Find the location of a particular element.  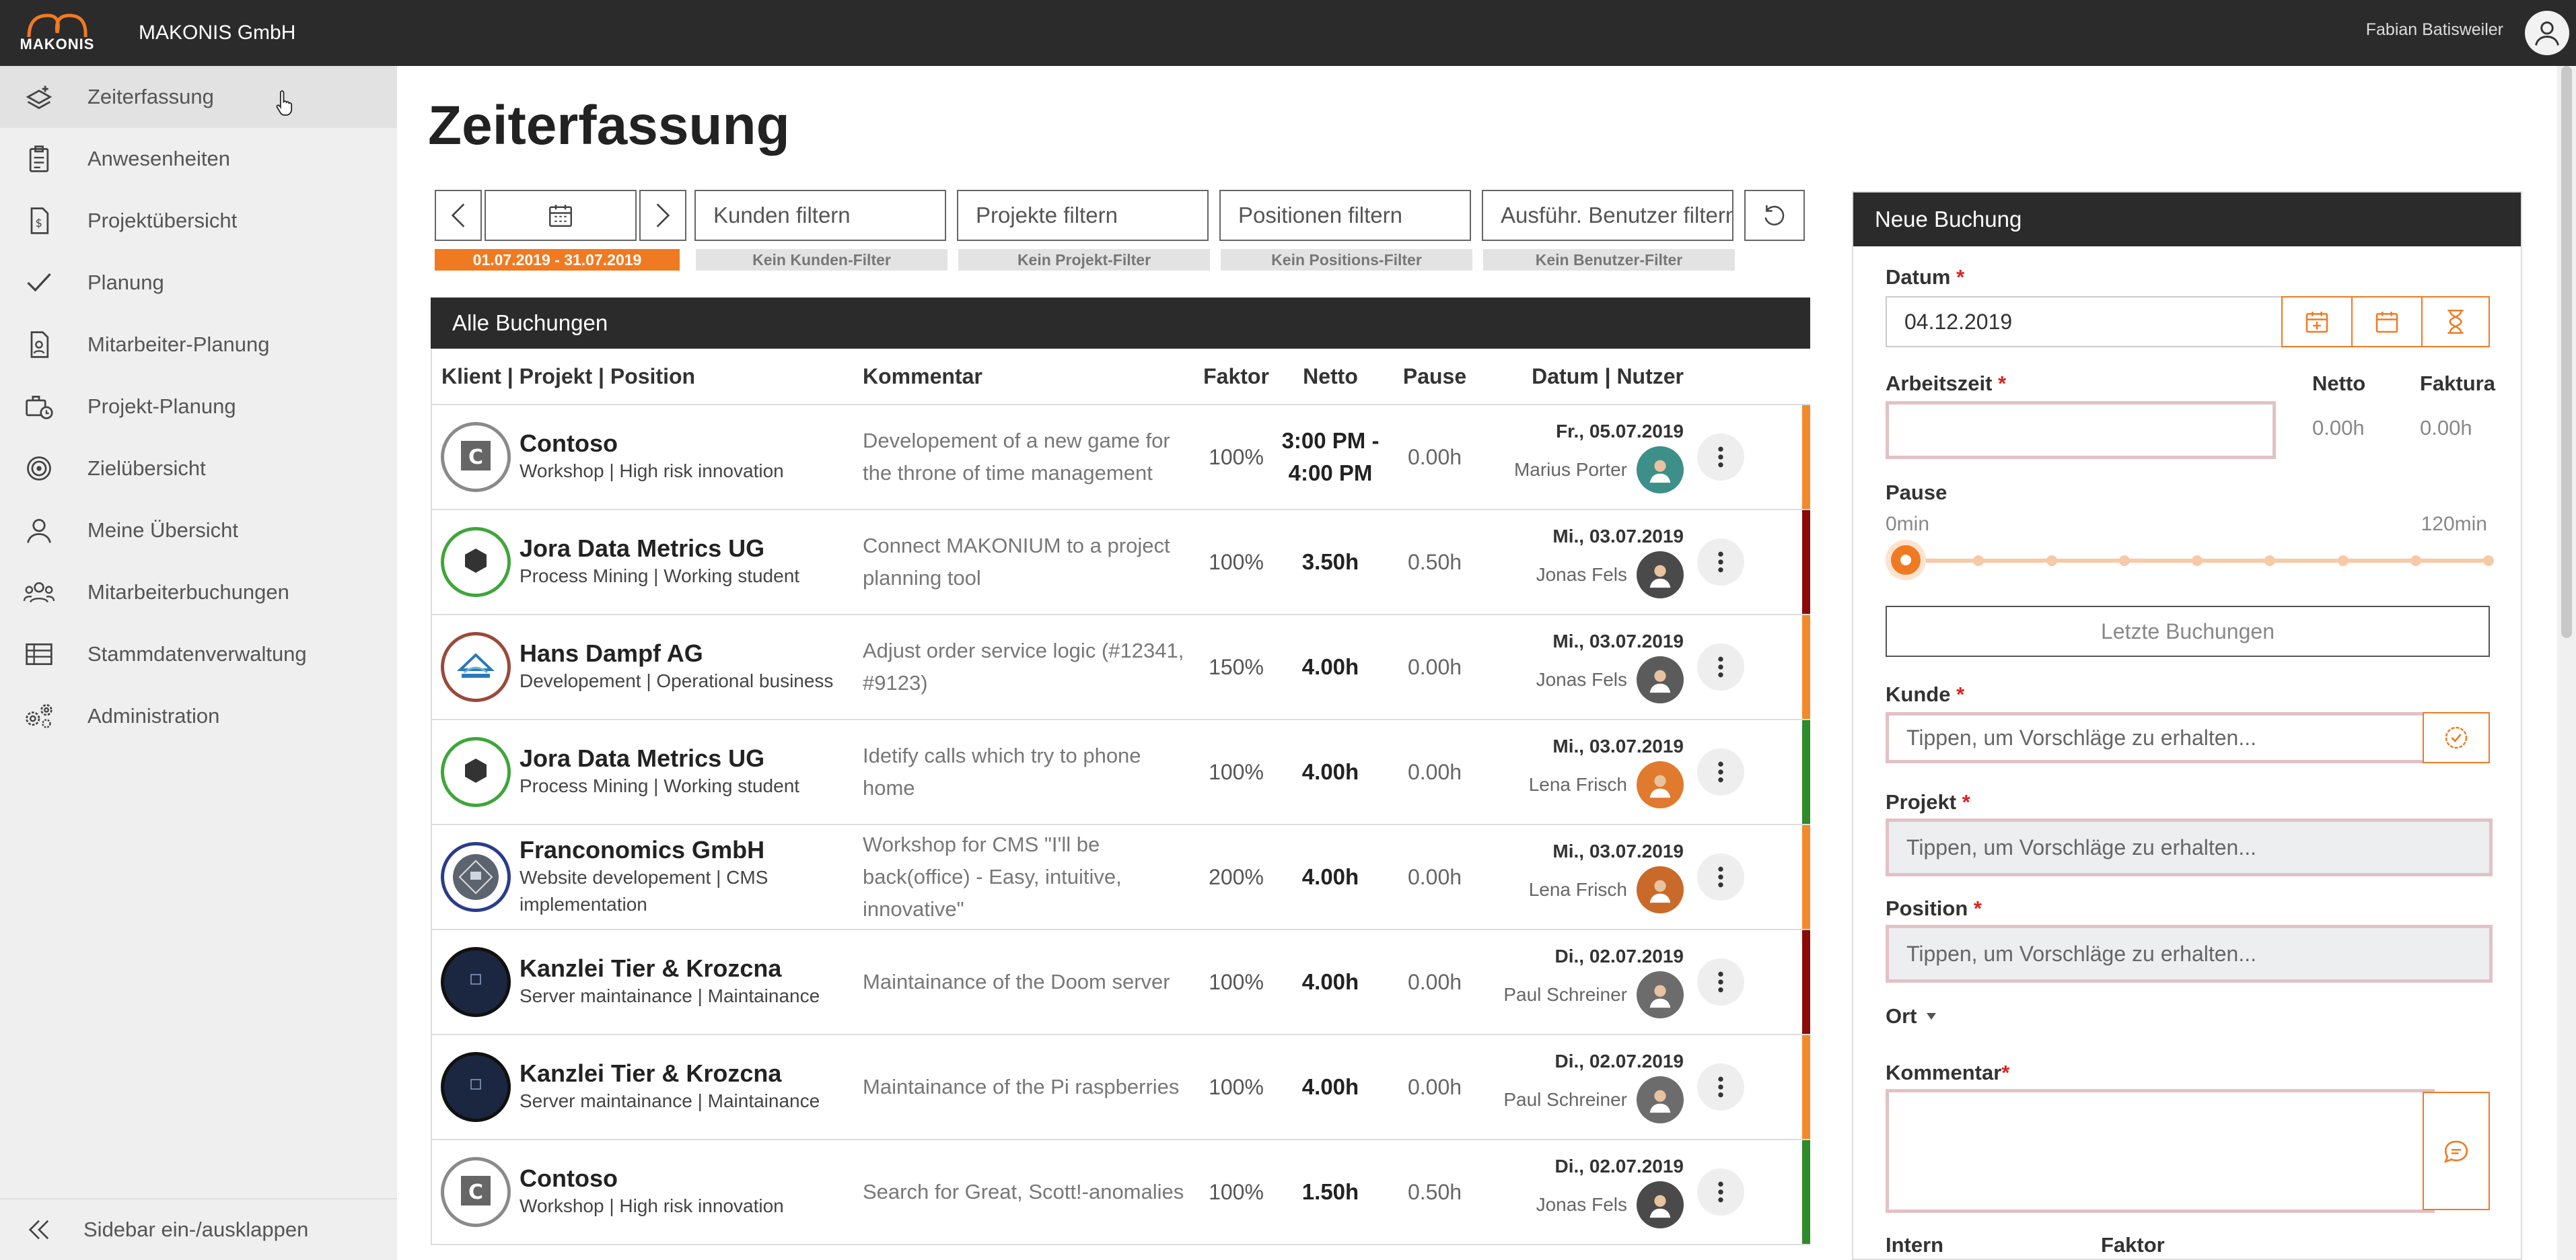

sidebar-item-anwesenheiten: Anwesenheiten is located at coordinates (198, 159).